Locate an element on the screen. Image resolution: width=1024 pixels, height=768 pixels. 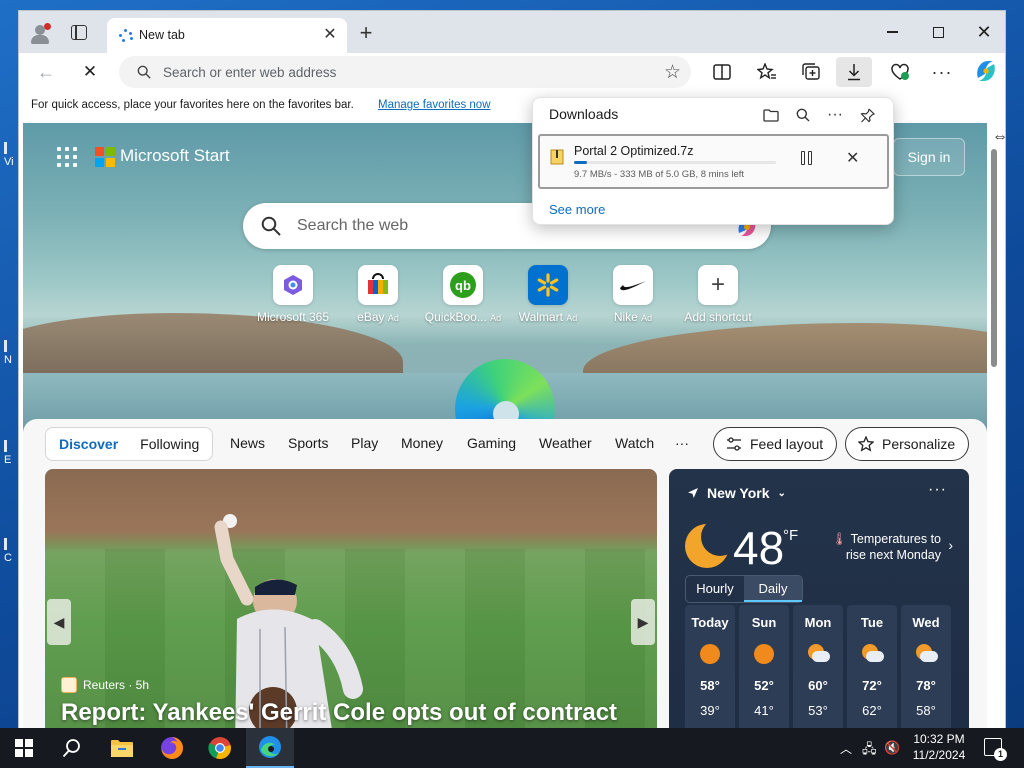
edge-taskbar-button is located at coordinates (270, 748).